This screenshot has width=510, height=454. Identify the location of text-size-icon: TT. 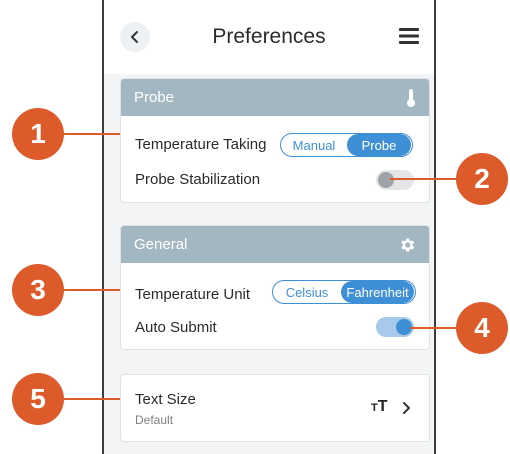
(379, 406).